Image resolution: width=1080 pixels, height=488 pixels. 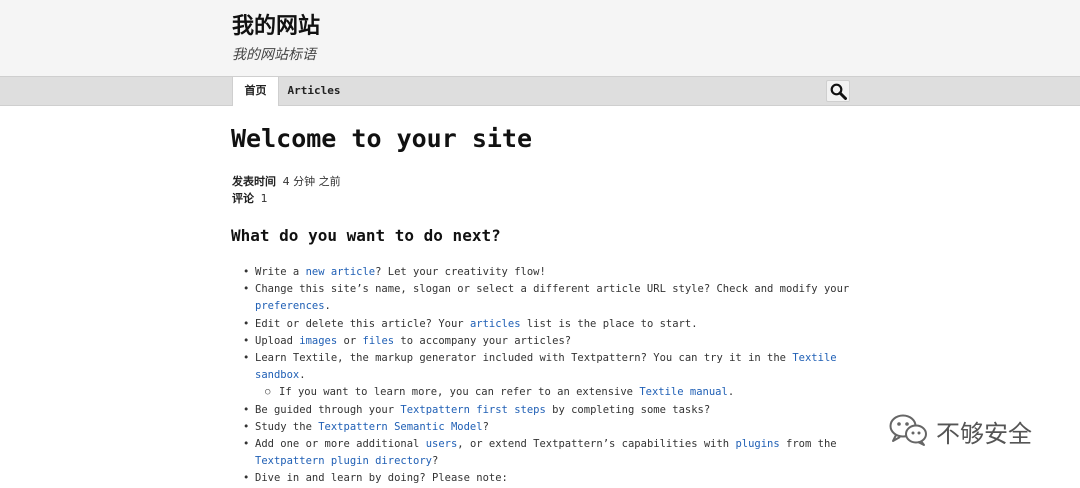 I want to click on article-title: Welcome to your site, so click(x=381, y=138).